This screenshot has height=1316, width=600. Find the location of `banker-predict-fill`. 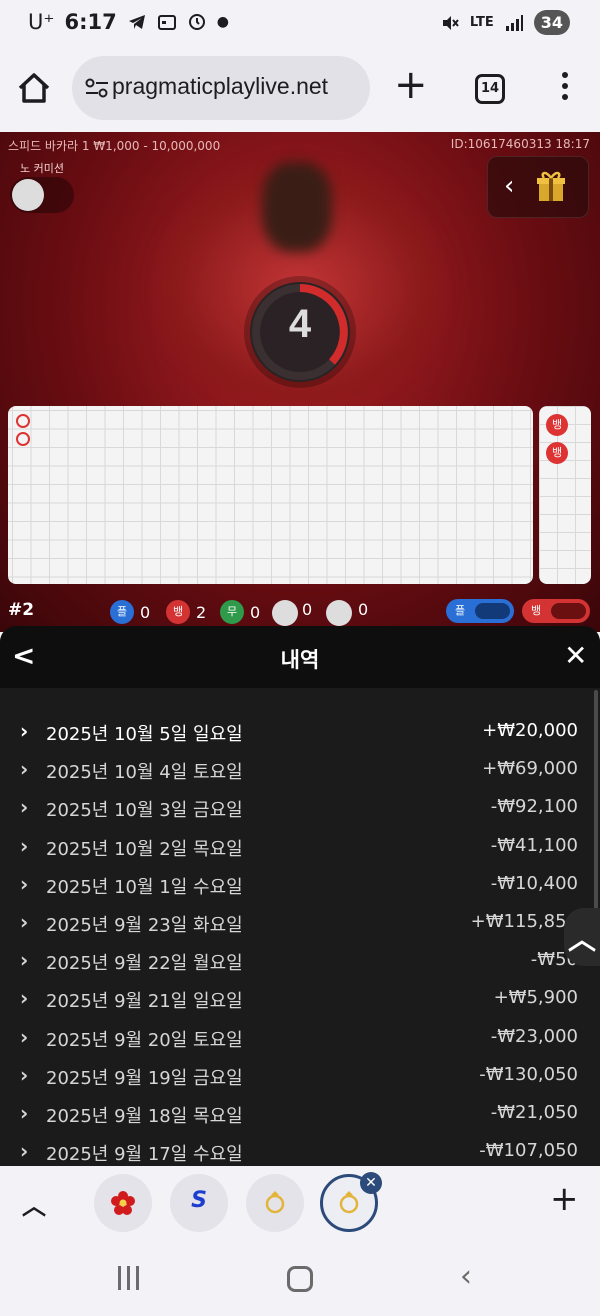

banker-predict-fill is located at coordinates (568, 611).